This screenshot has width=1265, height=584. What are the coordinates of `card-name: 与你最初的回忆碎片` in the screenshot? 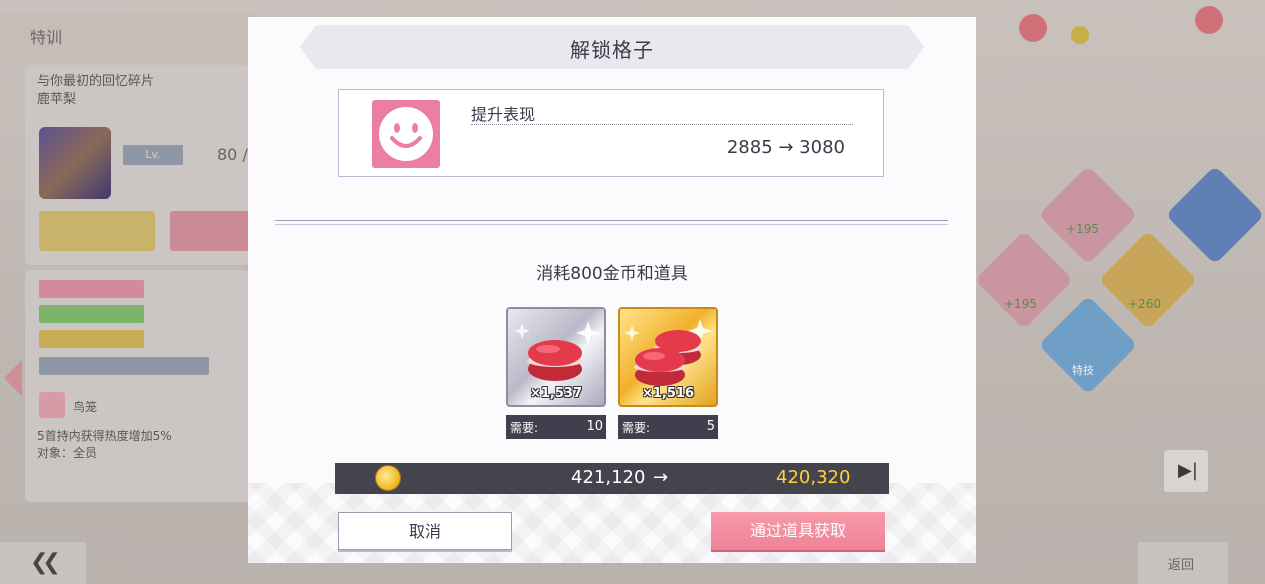 It's located at (96, 81).